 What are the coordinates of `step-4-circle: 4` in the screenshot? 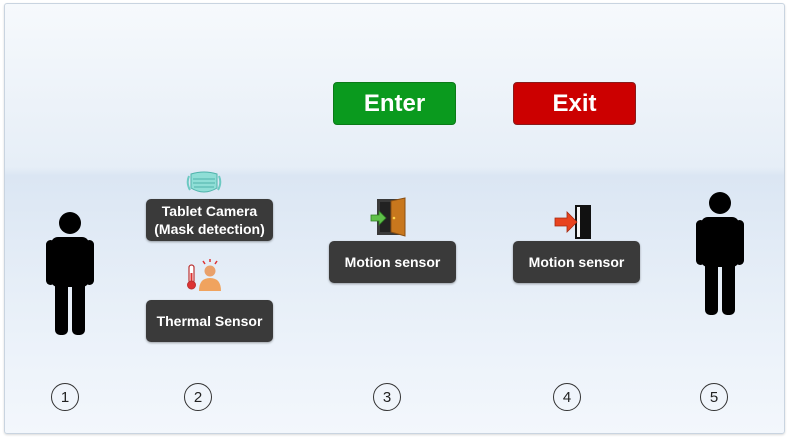 It's located at (567, 397).